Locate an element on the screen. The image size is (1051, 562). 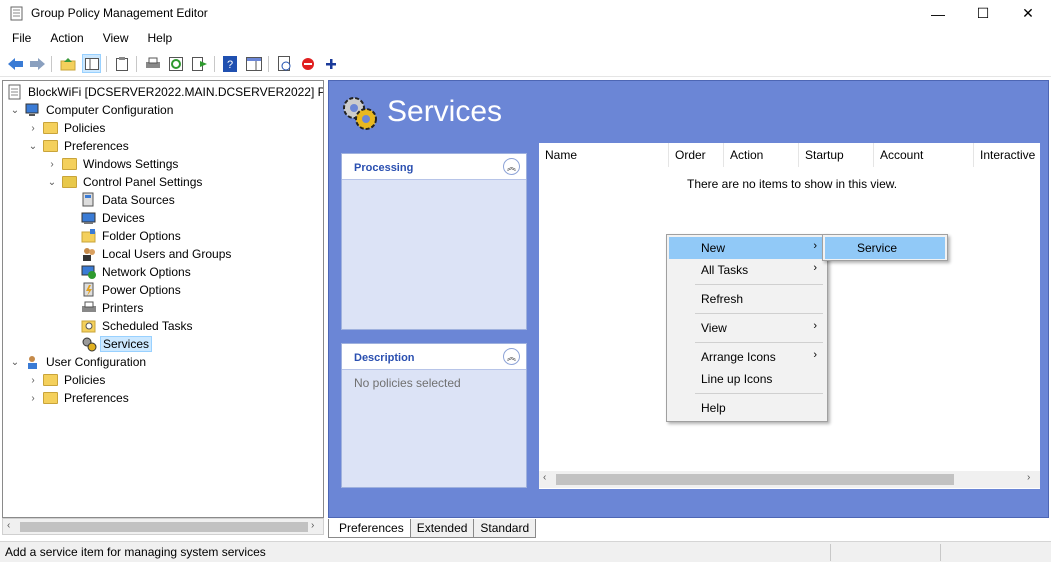
tree-network-options: Network Options is located at coordinates (137, 272).